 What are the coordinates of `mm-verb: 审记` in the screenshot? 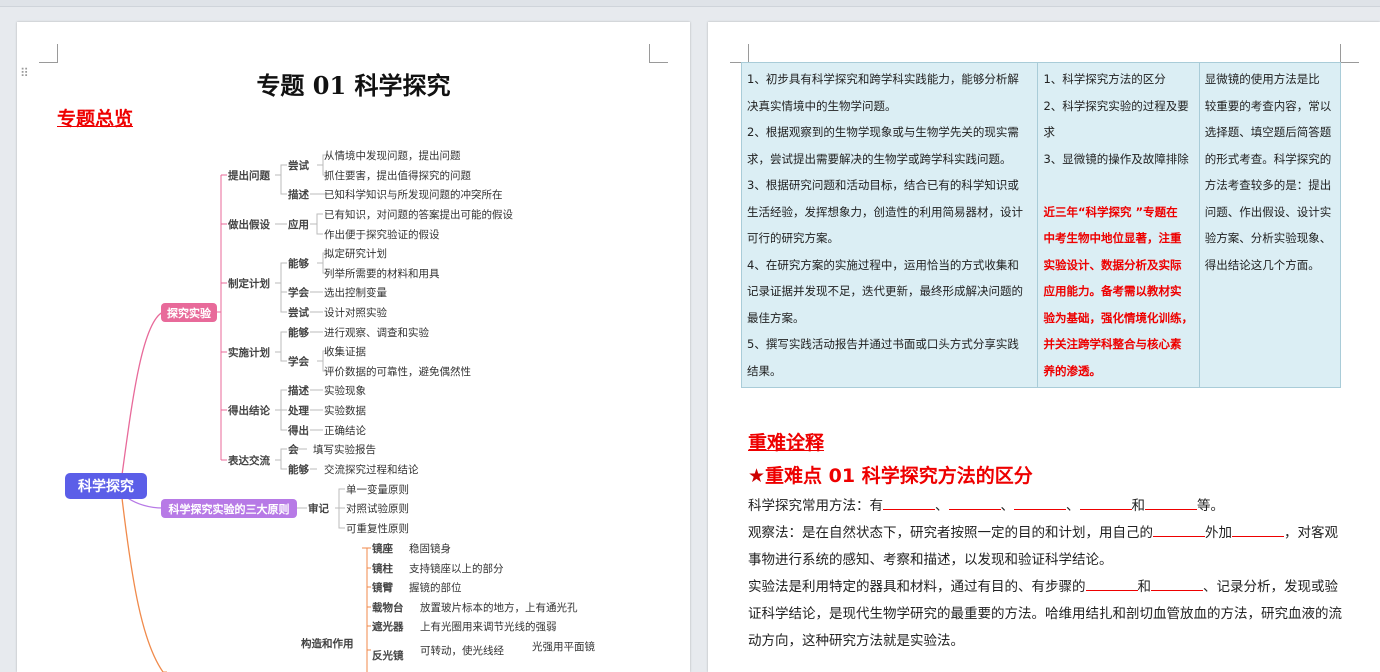 It's located at (318, 508).